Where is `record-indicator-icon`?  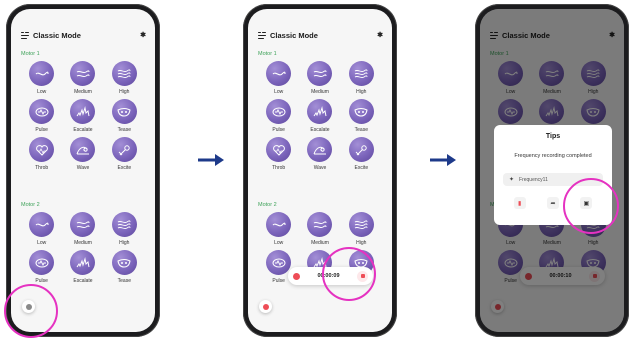
record-indicator-icon is located at coordinates (296, 276).